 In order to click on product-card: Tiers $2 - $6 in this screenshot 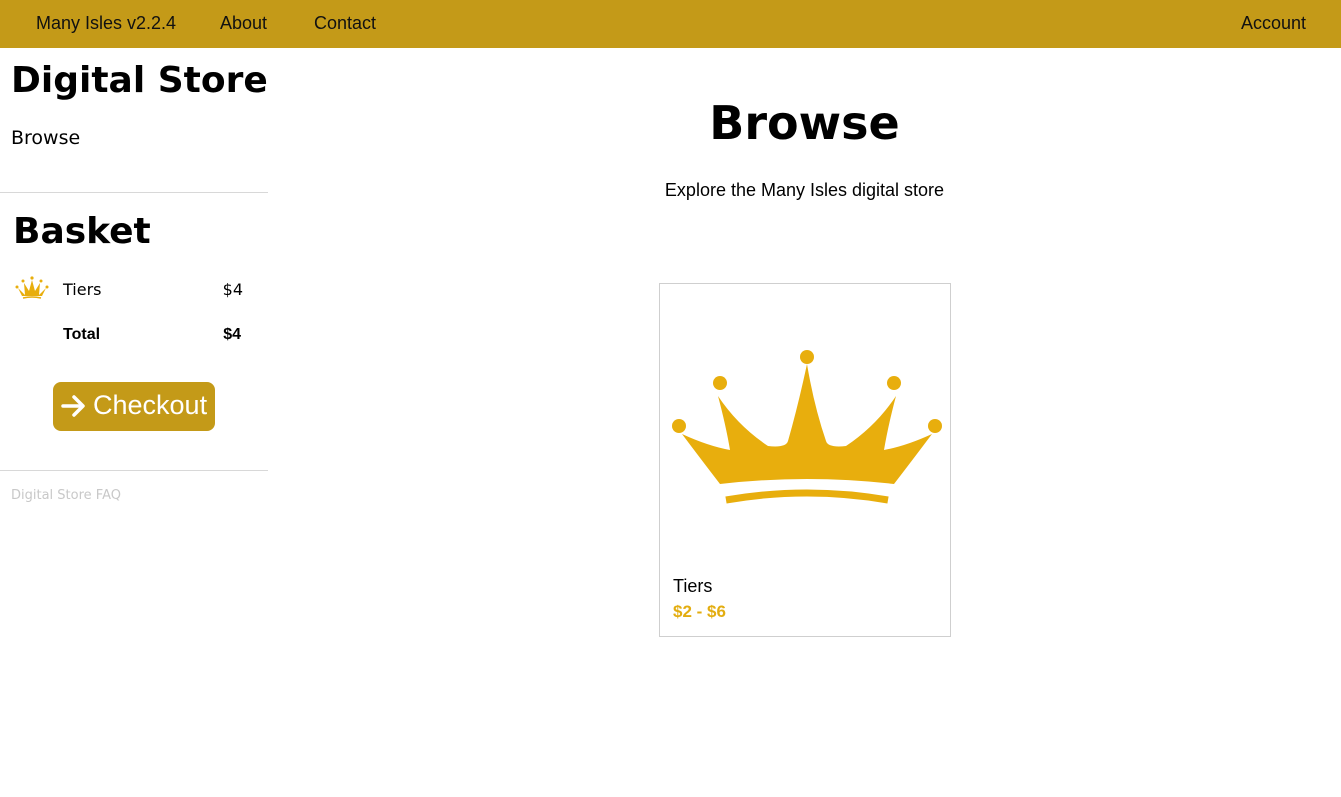, I will do `click(805, 460)`.